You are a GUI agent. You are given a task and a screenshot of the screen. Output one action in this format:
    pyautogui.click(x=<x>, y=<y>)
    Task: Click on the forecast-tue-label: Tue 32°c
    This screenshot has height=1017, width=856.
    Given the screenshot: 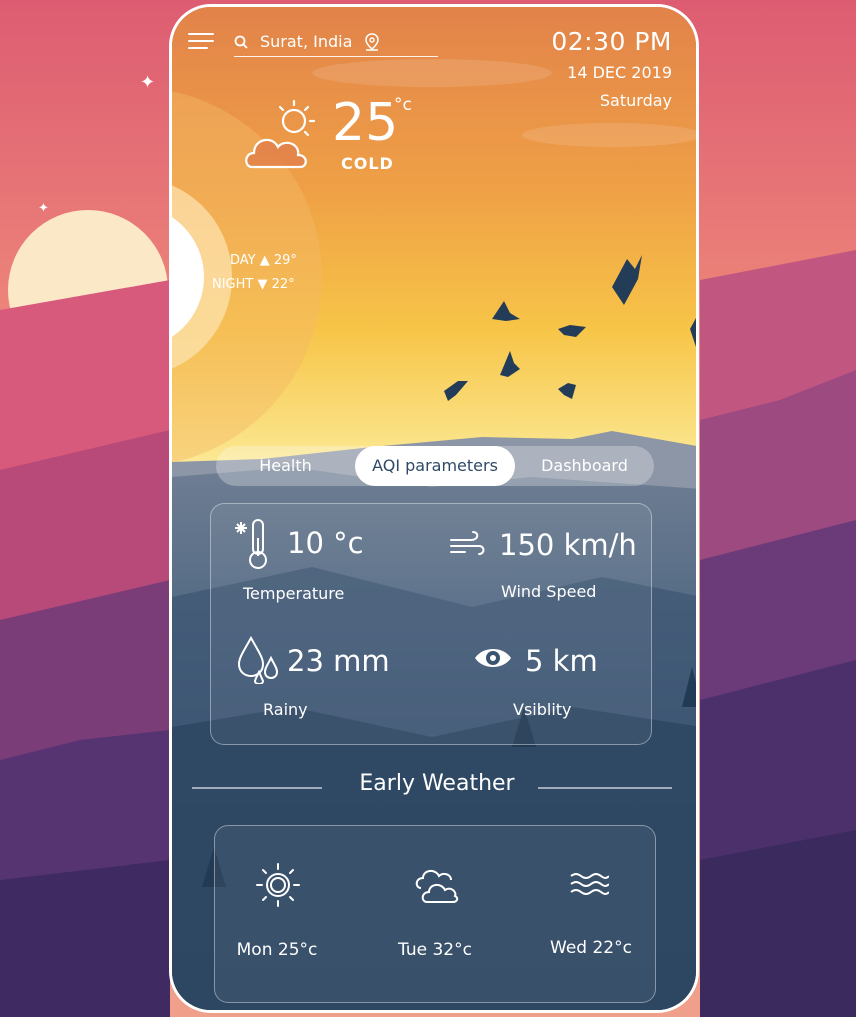 What is the action you would take?
    pyautogui.click(x=435, y=950)
    